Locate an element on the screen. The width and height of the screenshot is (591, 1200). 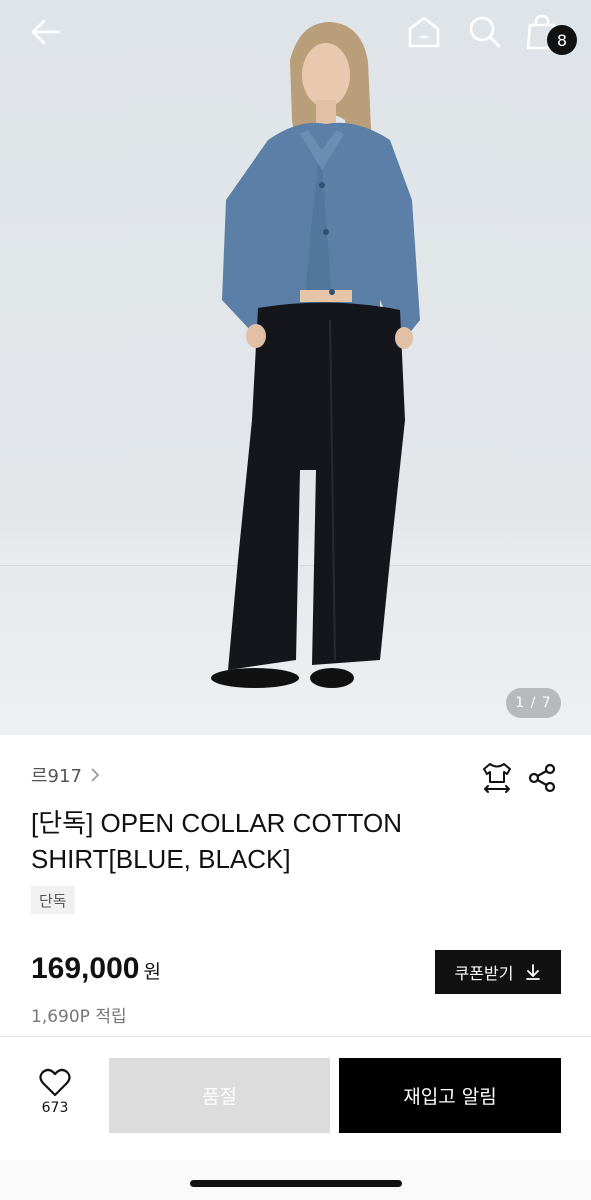
brand-link: 르917 is located at coordinates (66, 775).